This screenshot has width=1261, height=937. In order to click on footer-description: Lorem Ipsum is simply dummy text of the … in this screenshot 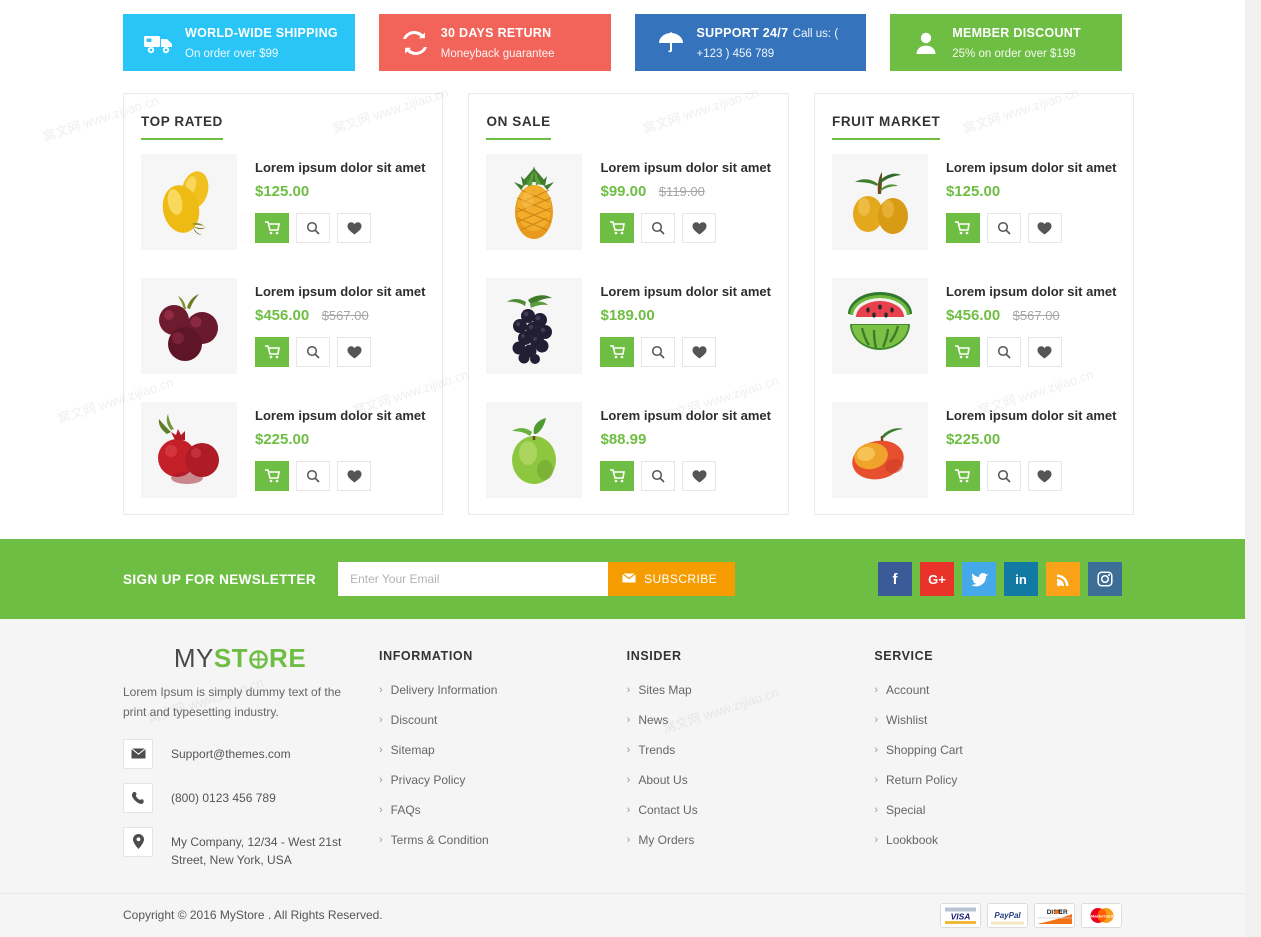, I will do `click(232, 702)`.